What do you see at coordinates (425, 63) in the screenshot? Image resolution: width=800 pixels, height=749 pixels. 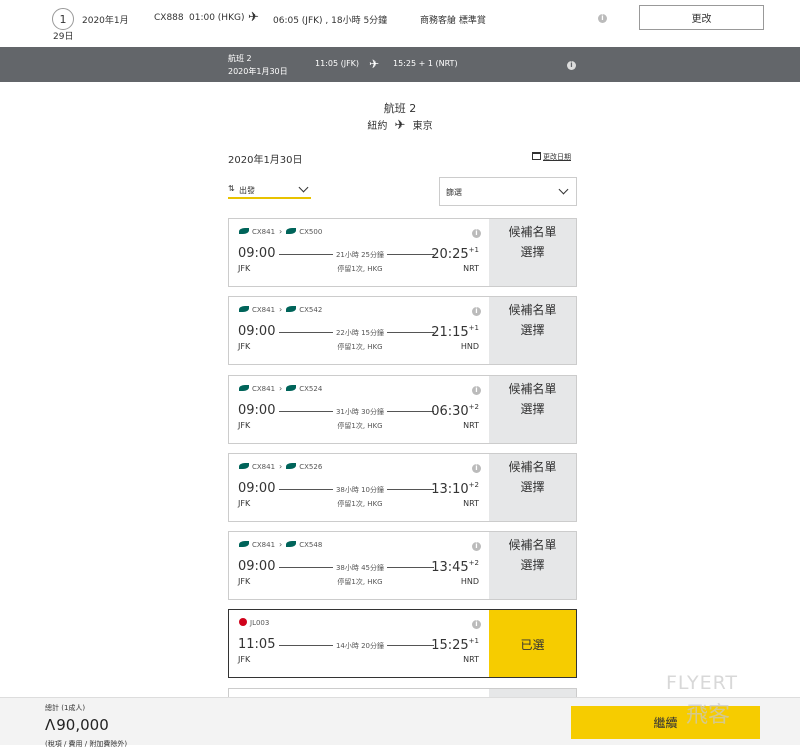 I see `segment-arrive-time: 15:25 + 1 (NRT)` at bounding box center [425, 63].